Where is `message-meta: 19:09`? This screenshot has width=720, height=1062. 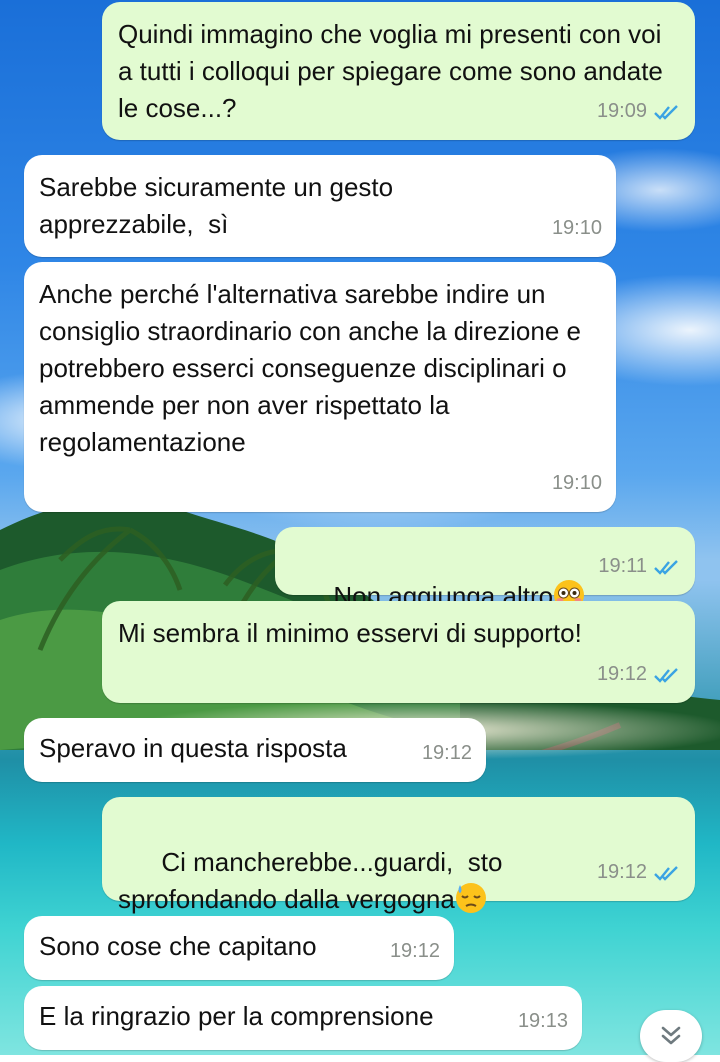 message-meta: 19:09 is located at coordinates (639, 111).